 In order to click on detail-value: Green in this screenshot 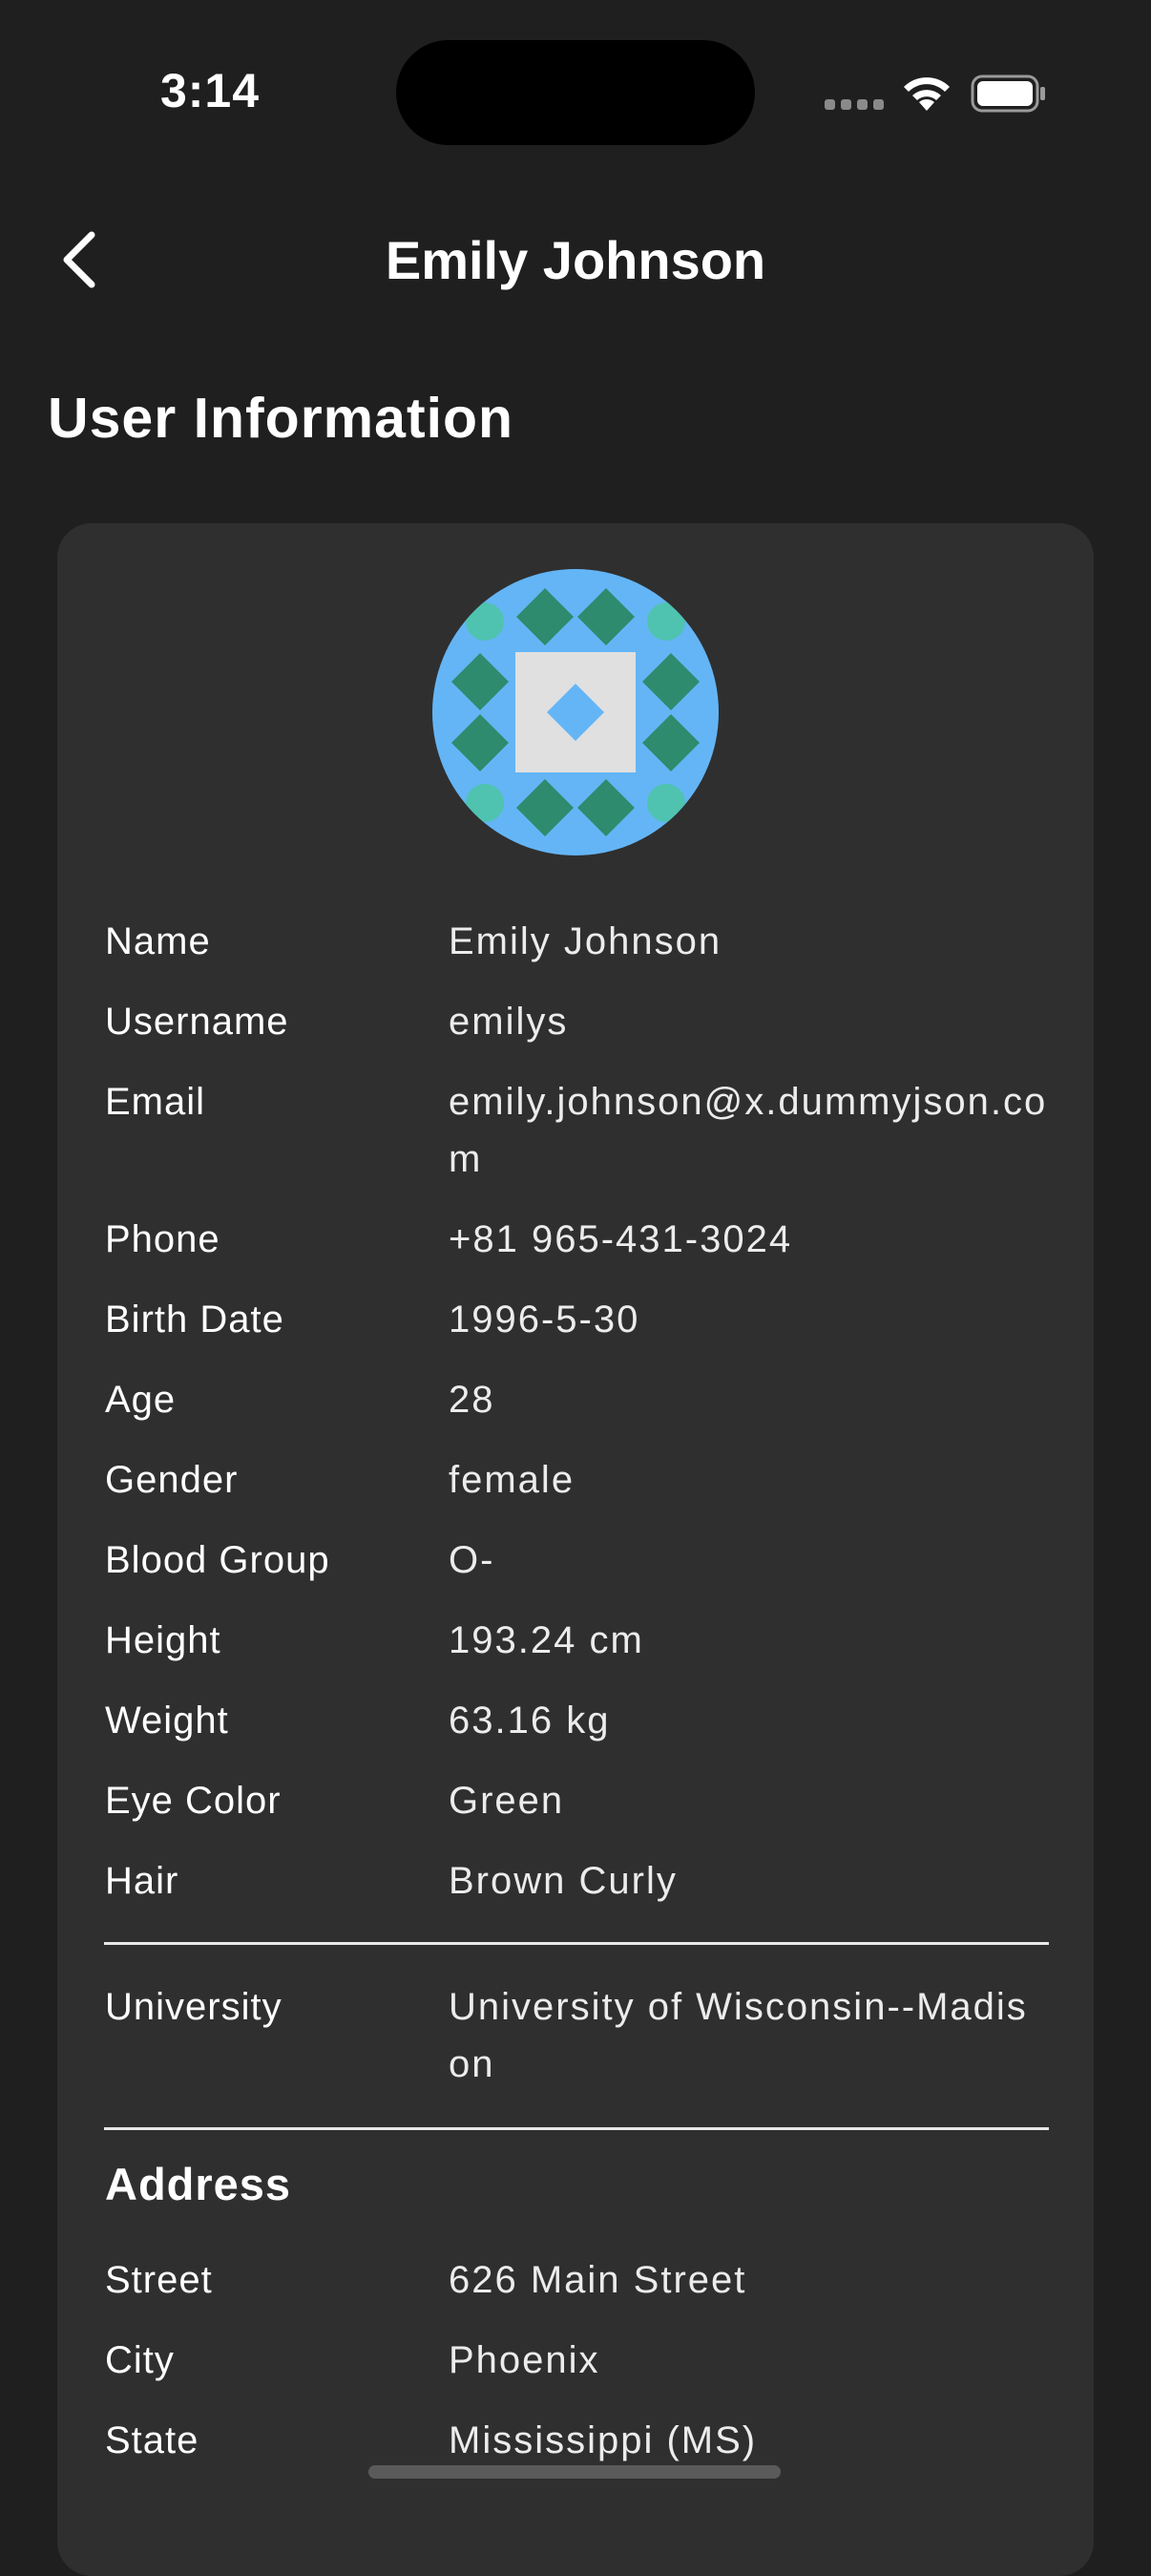, I will do `click(507, 1801)`.